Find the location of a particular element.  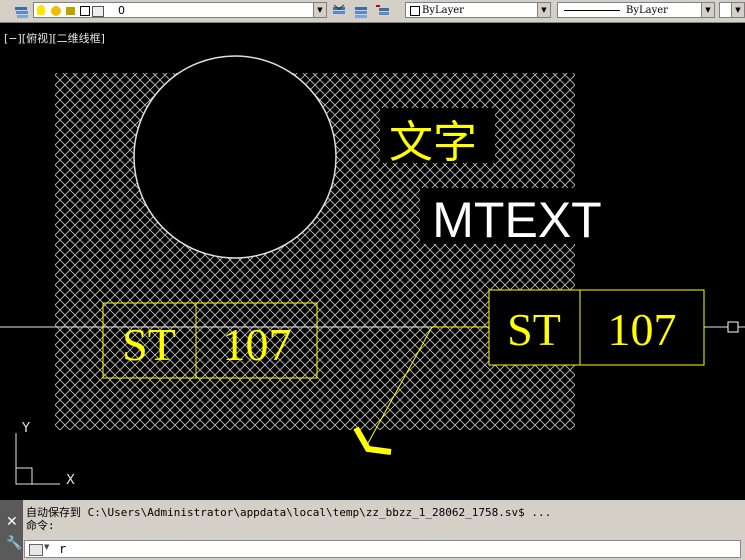

lineweight-dropdown: ▼ is located at coordinates (732, 10).